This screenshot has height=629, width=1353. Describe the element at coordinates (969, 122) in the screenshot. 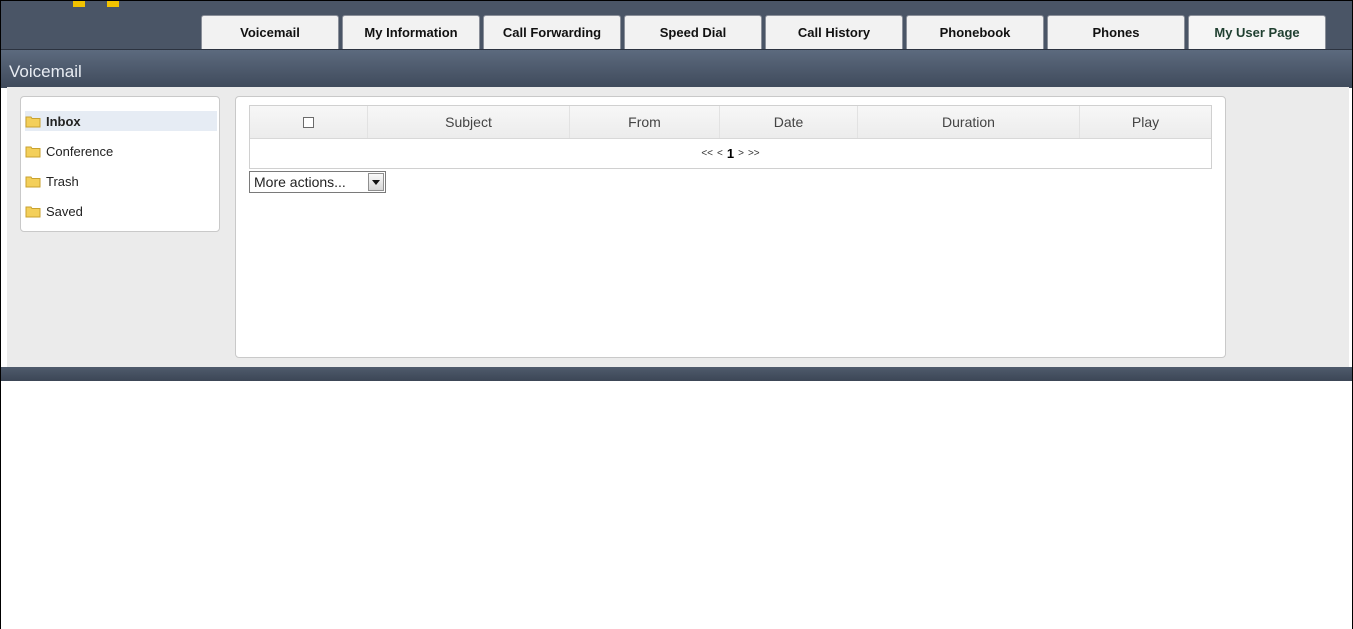

I see `column-header-duration: Duration` at that location.